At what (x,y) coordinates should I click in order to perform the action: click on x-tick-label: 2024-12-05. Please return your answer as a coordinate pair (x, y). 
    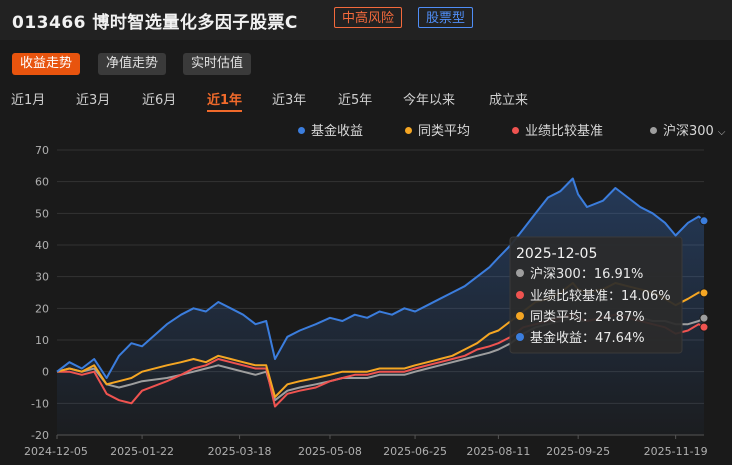
    Looking at the image, I should click on (56, 451).